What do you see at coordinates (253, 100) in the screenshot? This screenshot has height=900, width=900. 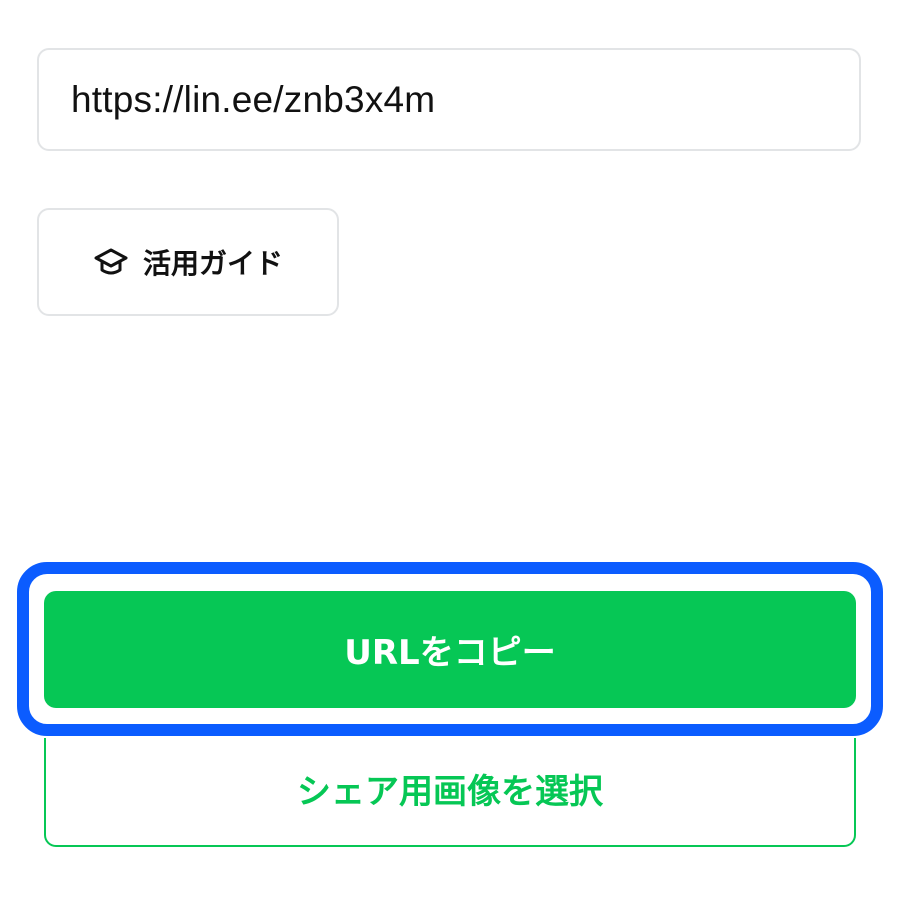 I see `url-text: https://lin.ee/znb3x4m` at bounding box center [253, 100].